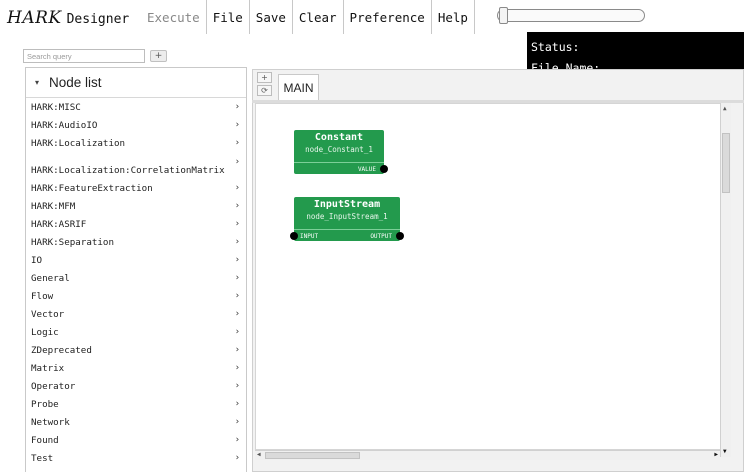  What do you see at coordinates (388, 17) in the screenshot?
I see `preference-menu: Preference` at bounding box center [388, 17].